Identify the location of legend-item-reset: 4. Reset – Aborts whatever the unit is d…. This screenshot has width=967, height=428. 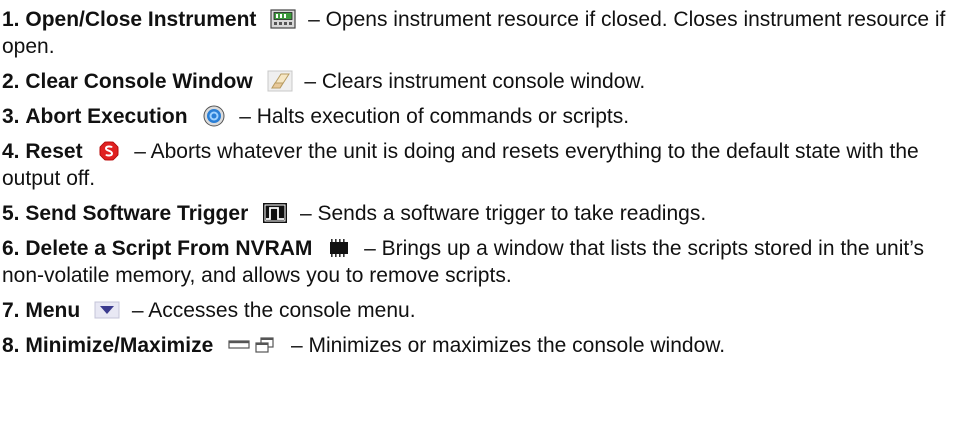
(479, 165).